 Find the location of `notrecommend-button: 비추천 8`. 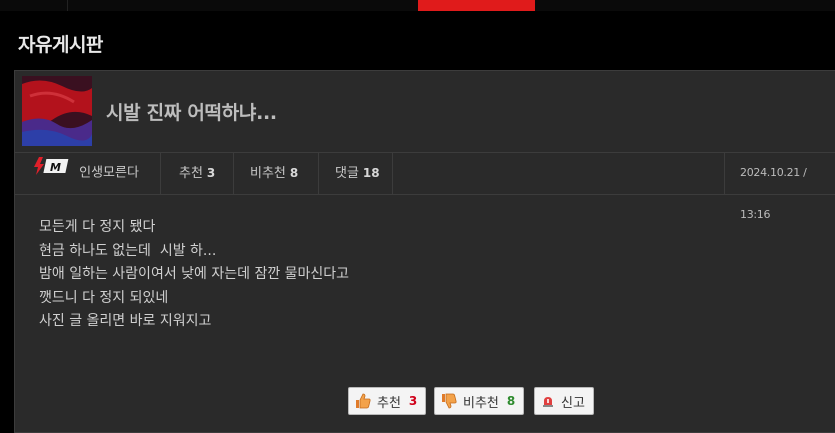

notrecommend-button: 비추천 8 is located at coordinates (479, 401).